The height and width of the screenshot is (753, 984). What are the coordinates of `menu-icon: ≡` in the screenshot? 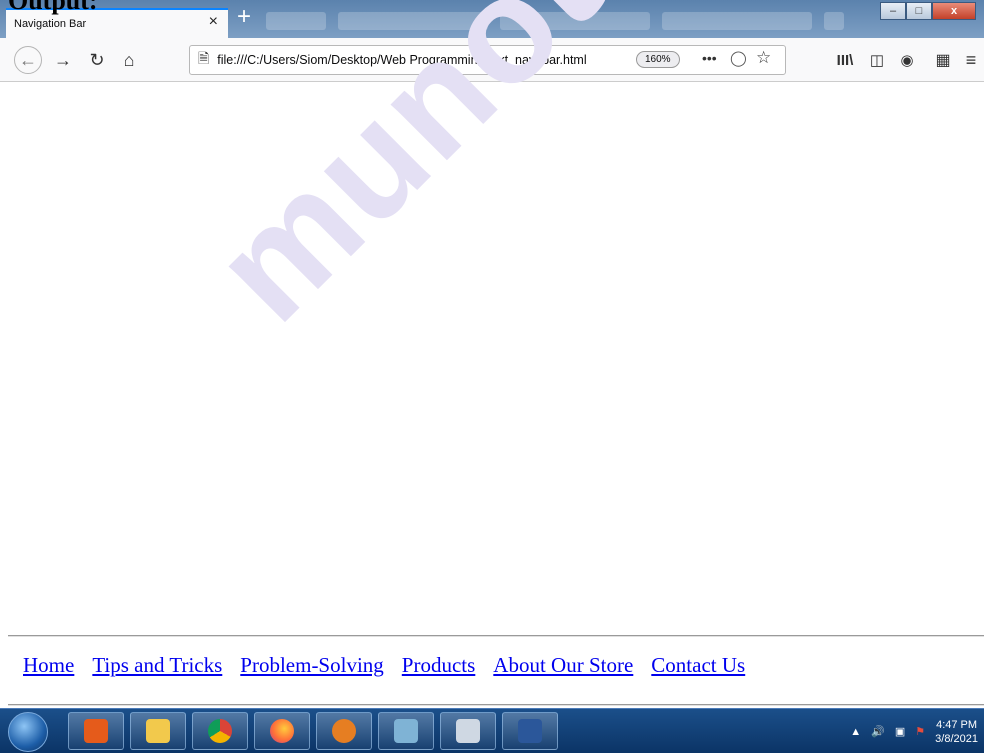 It's located at (971, 60).